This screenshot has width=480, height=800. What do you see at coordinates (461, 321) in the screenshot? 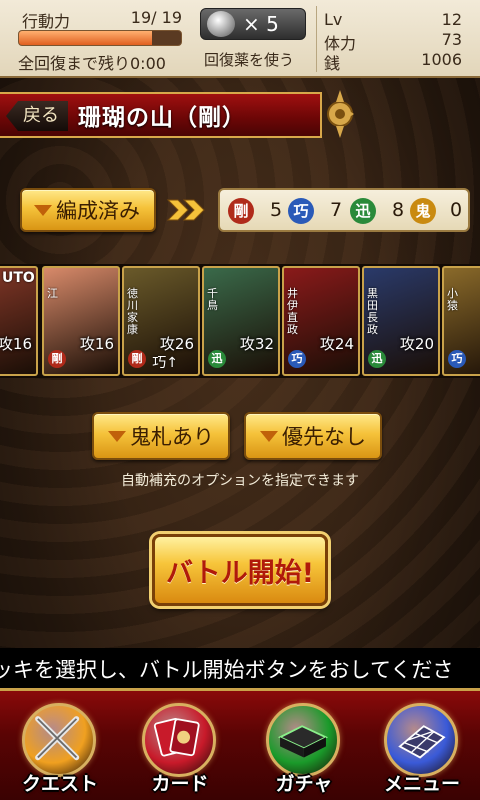
I see `card-slot: 小猿 巧` at bounding box center [461, 321].